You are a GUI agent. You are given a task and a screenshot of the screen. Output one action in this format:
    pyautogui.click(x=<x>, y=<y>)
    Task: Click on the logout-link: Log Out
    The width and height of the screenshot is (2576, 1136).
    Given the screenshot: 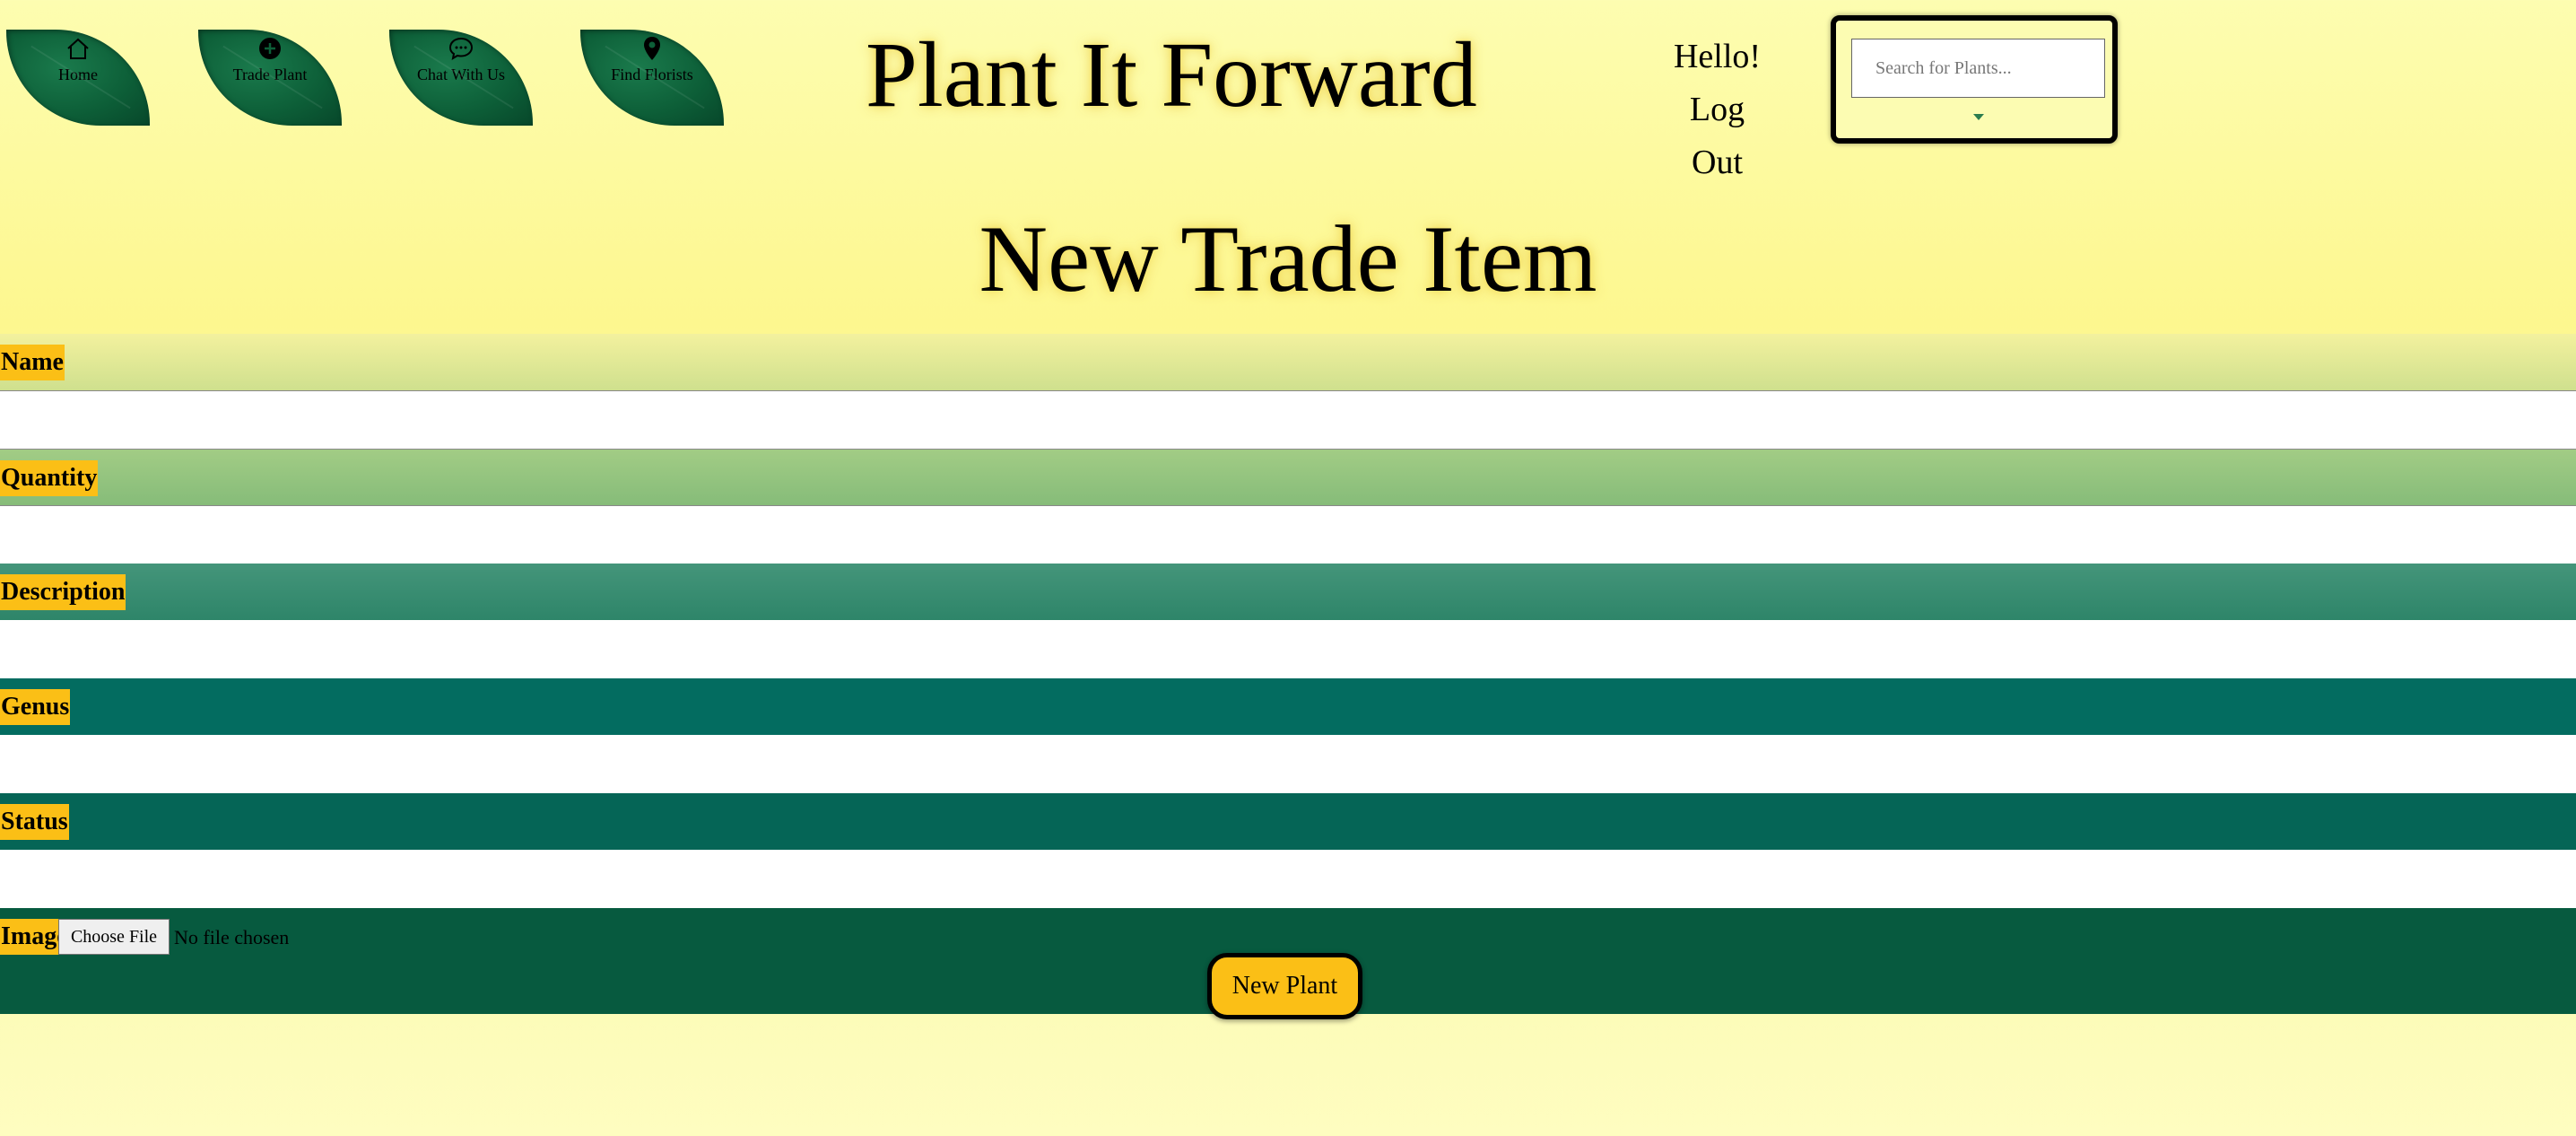 What is the action you would take?
    pyautogui.click(x=1717, y=136)
    